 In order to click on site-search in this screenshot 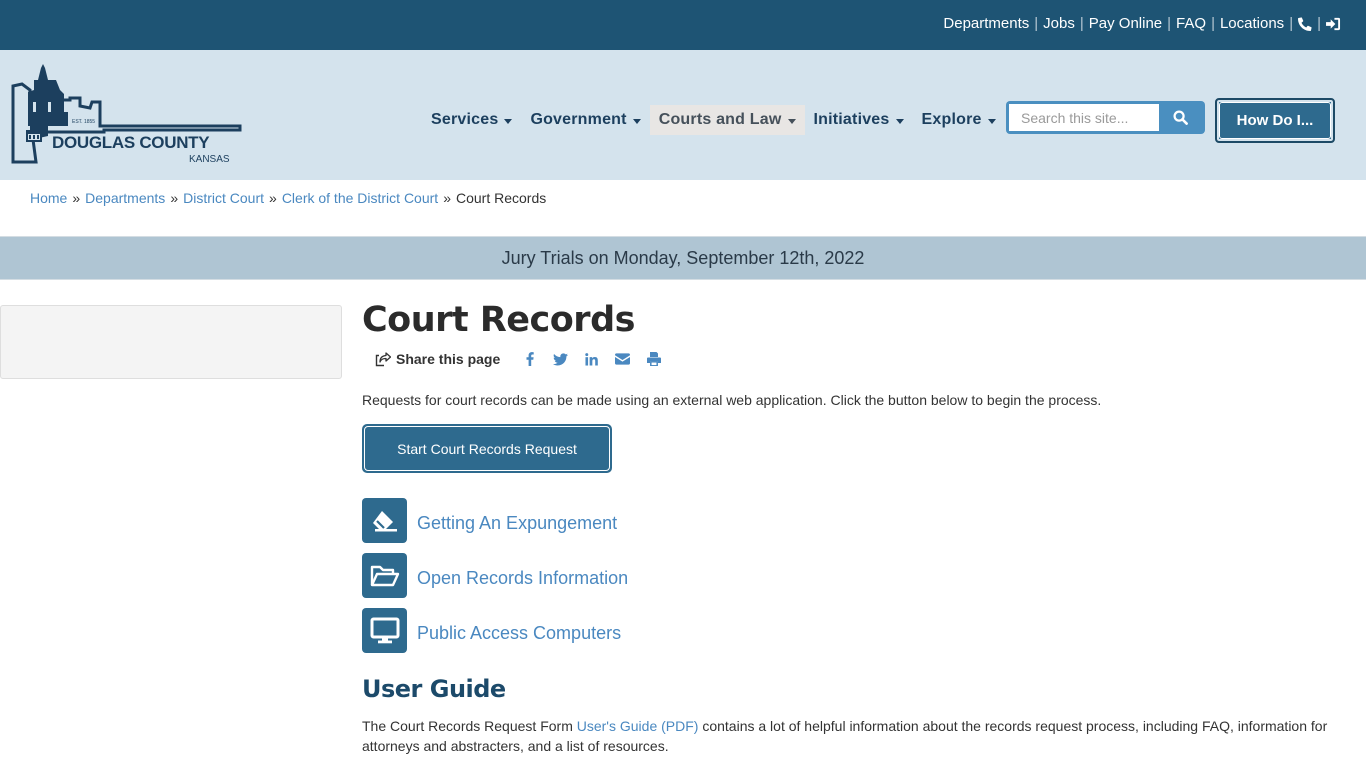, I will do `click(1105, 117)`.